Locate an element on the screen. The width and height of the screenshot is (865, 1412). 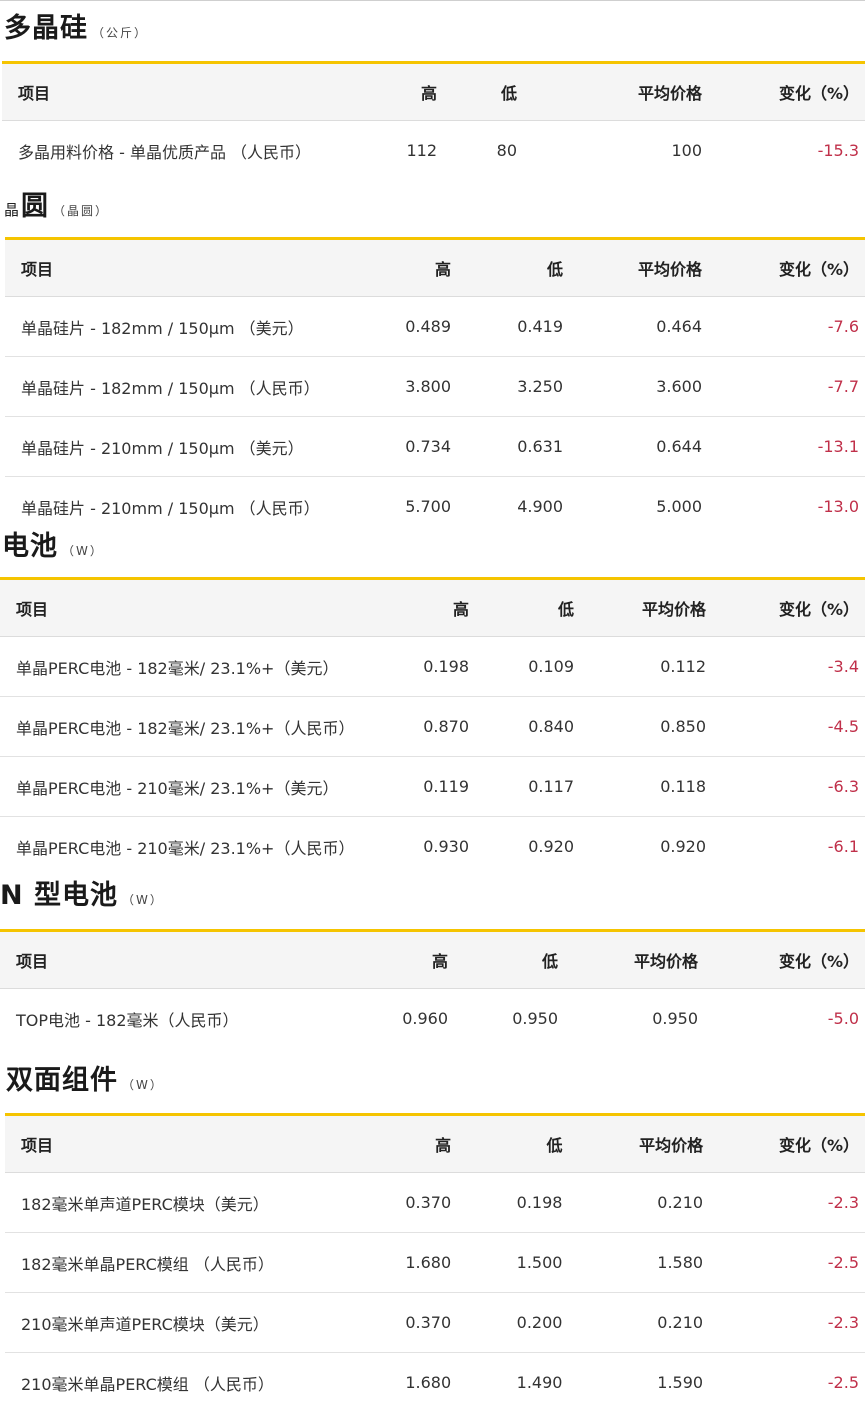
section-title-text: 电池 is located at coordinates (30, 546).